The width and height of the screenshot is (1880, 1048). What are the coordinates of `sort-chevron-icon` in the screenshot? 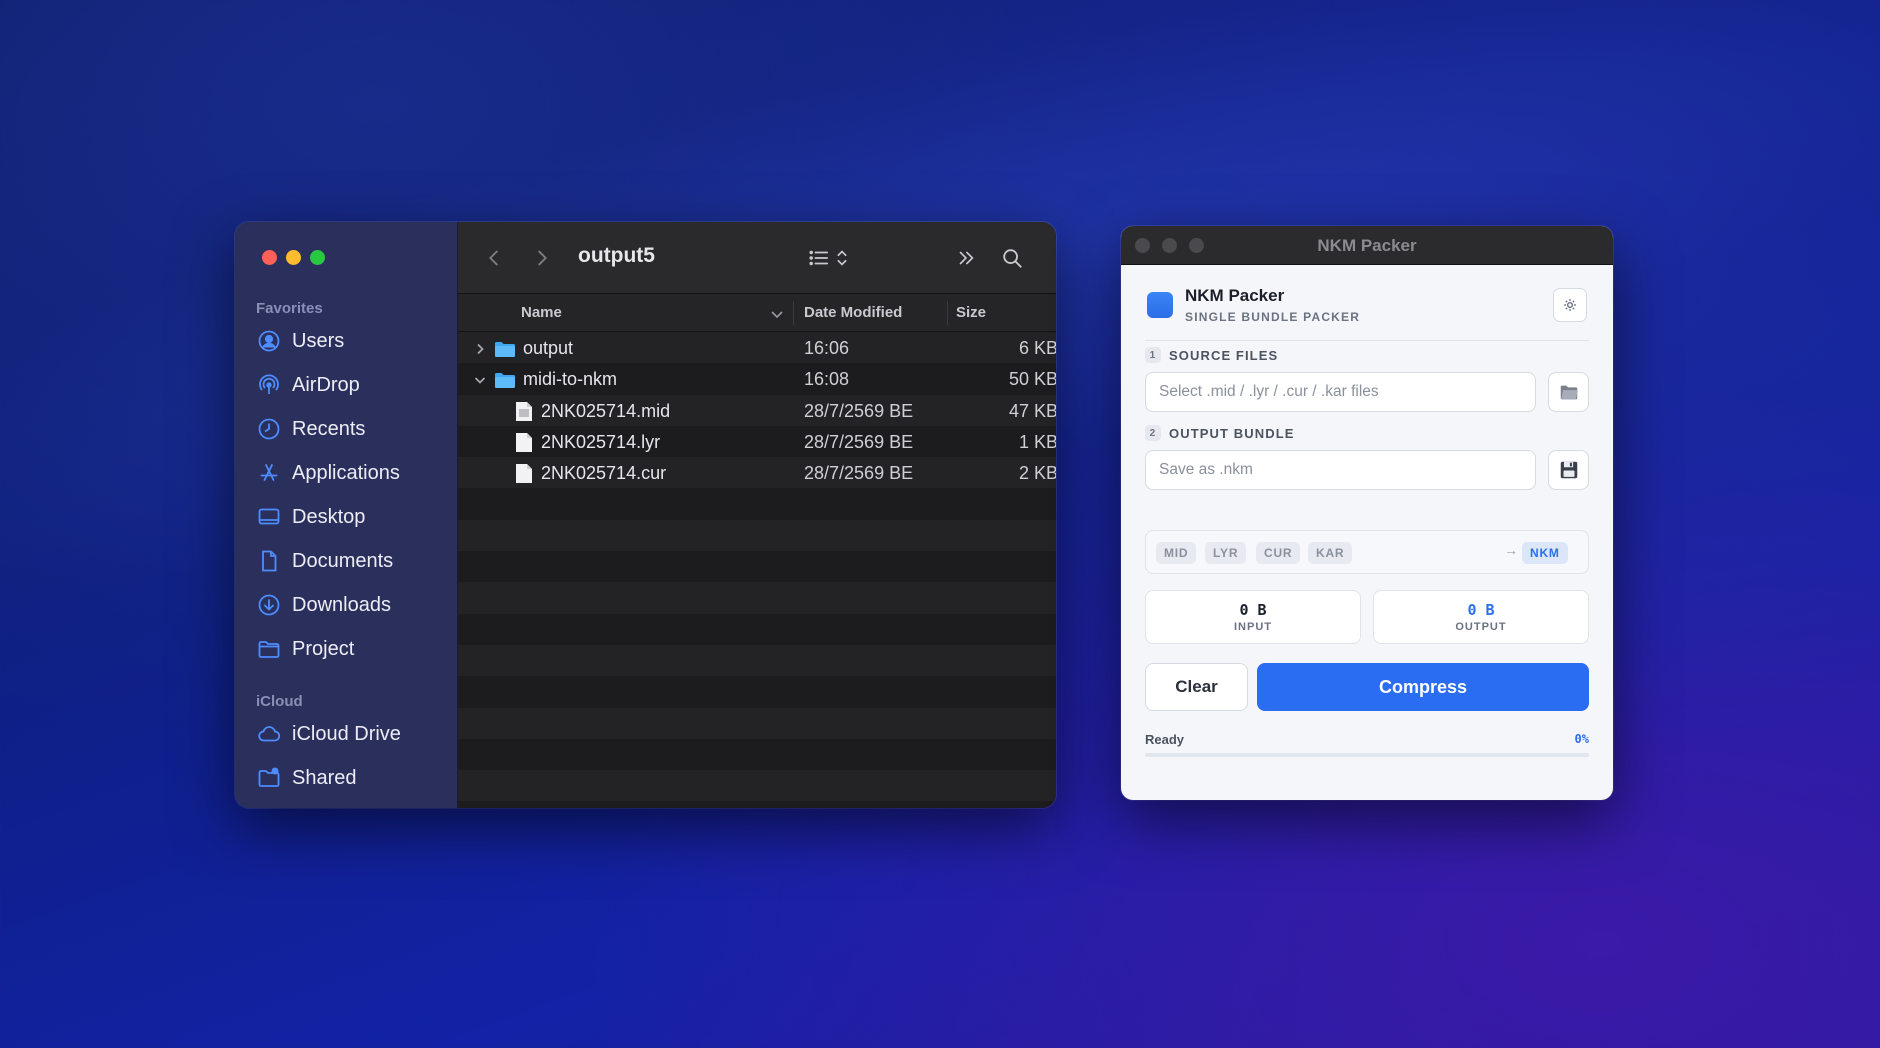 It's located at (777, 315).